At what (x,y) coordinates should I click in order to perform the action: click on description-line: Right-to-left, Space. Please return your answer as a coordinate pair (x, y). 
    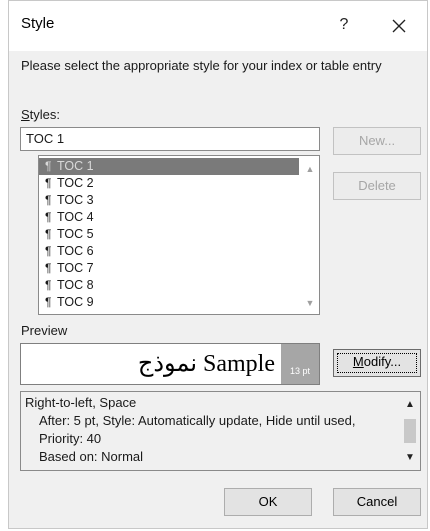
    Looking at the image, I should click on (81, 402).